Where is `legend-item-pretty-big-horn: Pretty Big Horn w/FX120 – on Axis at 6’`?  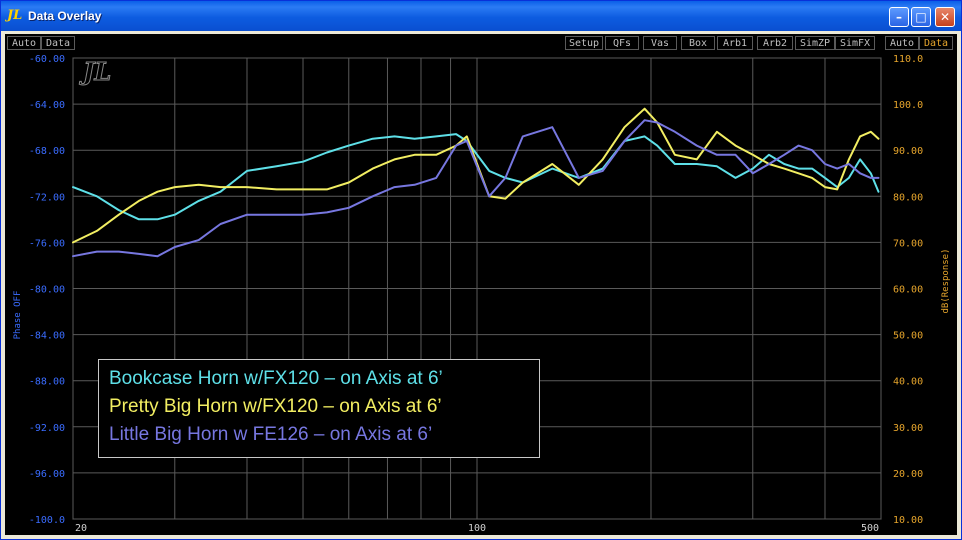
legend-item-pretty-big-horn: Pretty Big Horn w/FX120 – on Axis at 6’ is located at coordinates (275, 406).